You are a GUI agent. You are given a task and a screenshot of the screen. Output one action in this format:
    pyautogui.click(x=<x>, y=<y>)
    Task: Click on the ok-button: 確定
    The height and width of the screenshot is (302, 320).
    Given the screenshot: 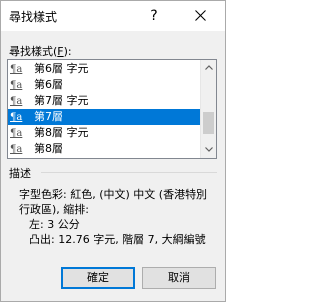 What is the action you would take?
    pyautogui.click(x=98, y=278)
    